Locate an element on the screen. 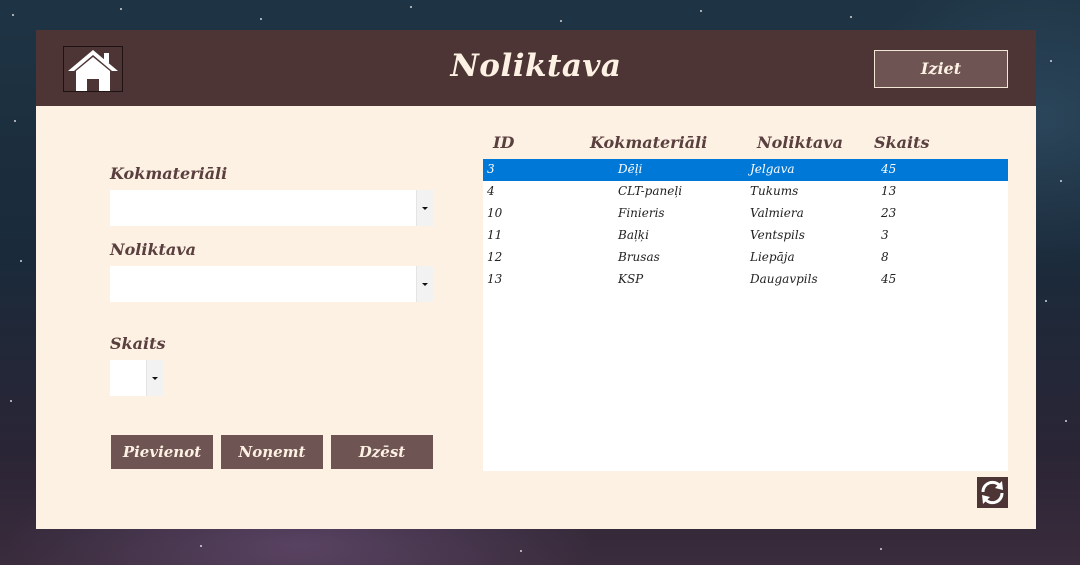 This screenshot has width=1080, height=565. list-item: 4 CLT-paneļi Tukums 13 is located at coordinates (745, 192).